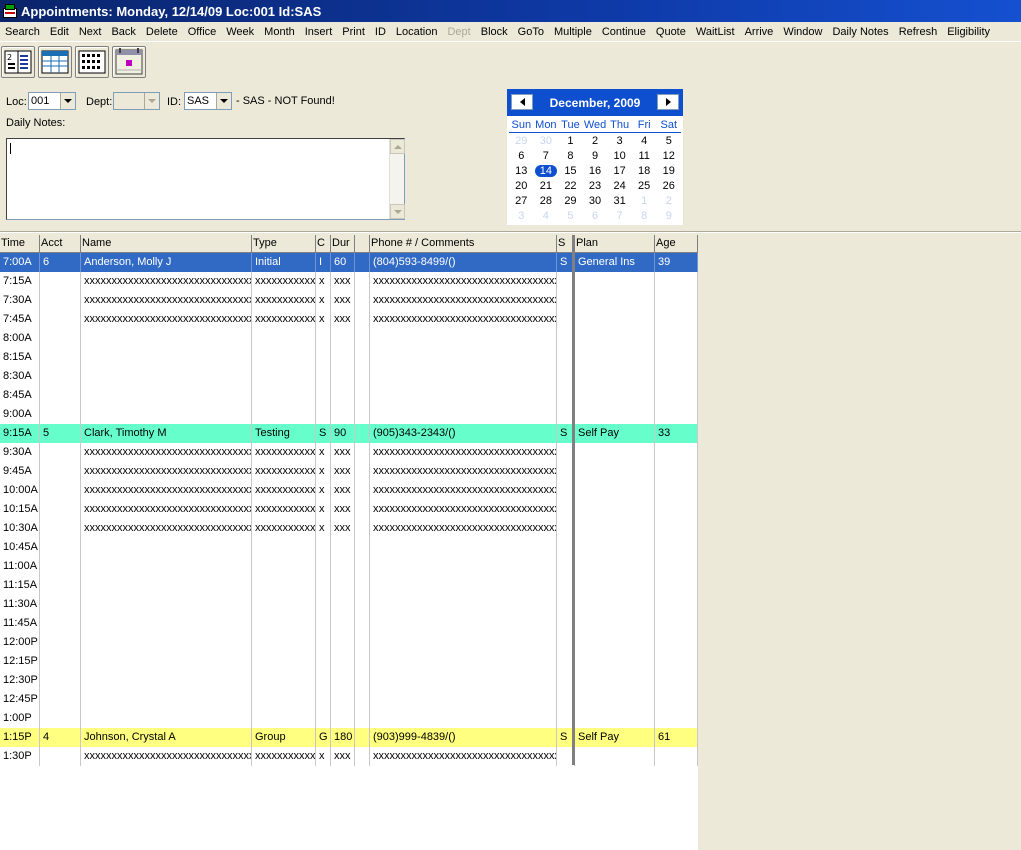 This screenshot has width=1021, height=850. I want to click on calendar-day: 31, so click(619, 201).